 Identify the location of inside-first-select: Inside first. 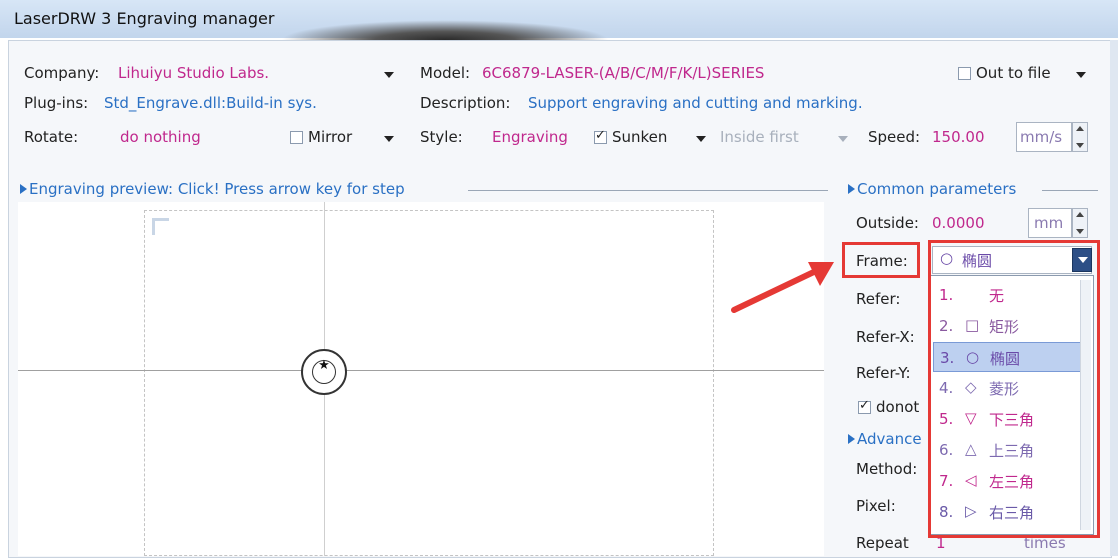
(759, 137).